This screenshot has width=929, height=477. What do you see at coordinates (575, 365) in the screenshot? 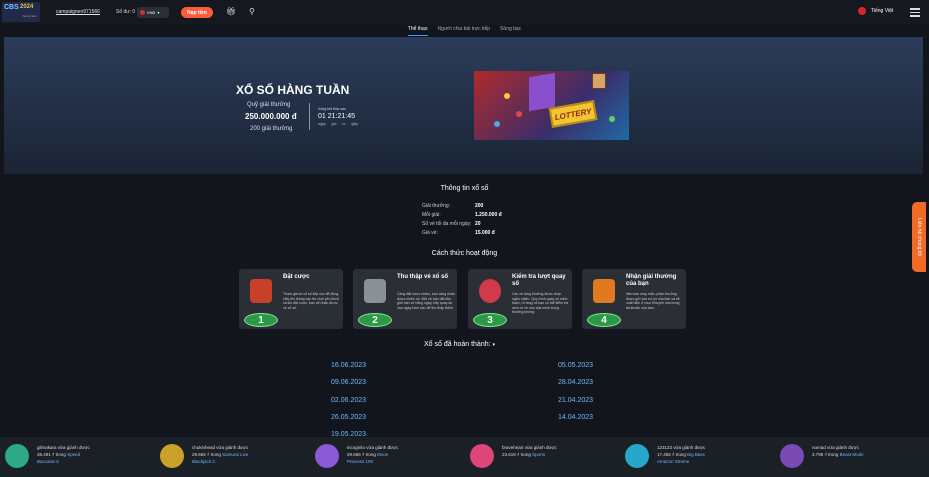
I see `draw-date-link: 05.05.2023` at bounding box center [575, 365].